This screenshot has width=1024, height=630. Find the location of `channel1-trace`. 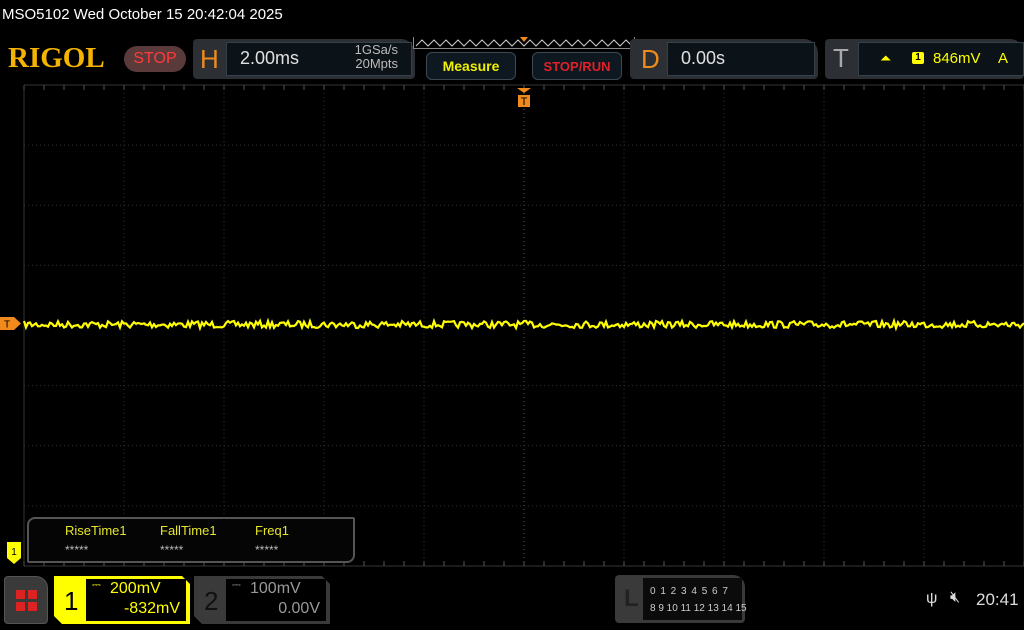

channel1-trace is located at coordinates (523, 324).